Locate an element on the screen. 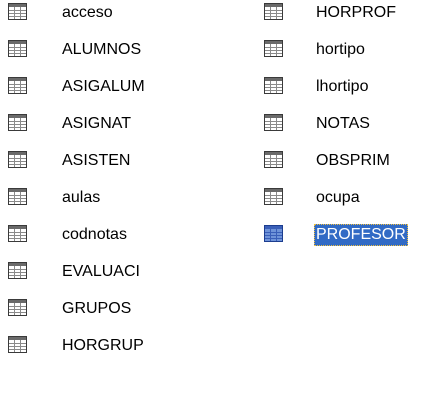 This screenshot has width=429, height=396. list-item-table: EVALUACI is located at coordinates (88, 280).